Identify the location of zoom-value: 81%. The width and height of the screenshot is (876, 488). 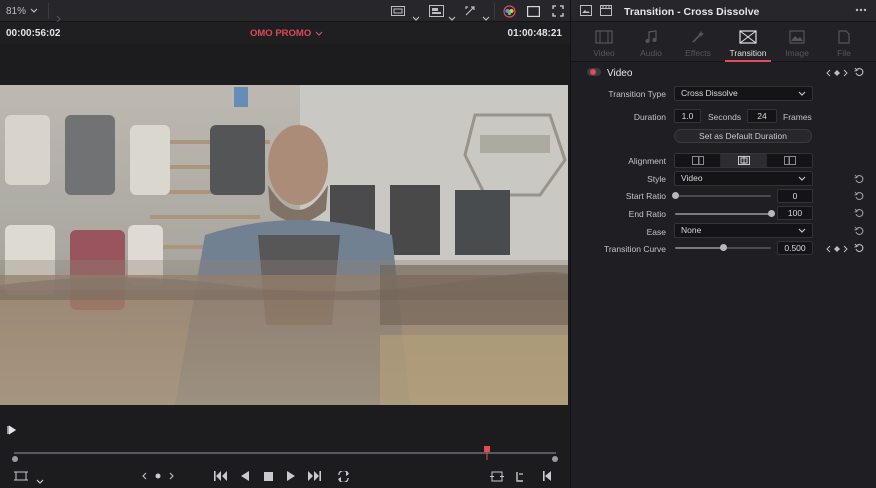
(16, 11).